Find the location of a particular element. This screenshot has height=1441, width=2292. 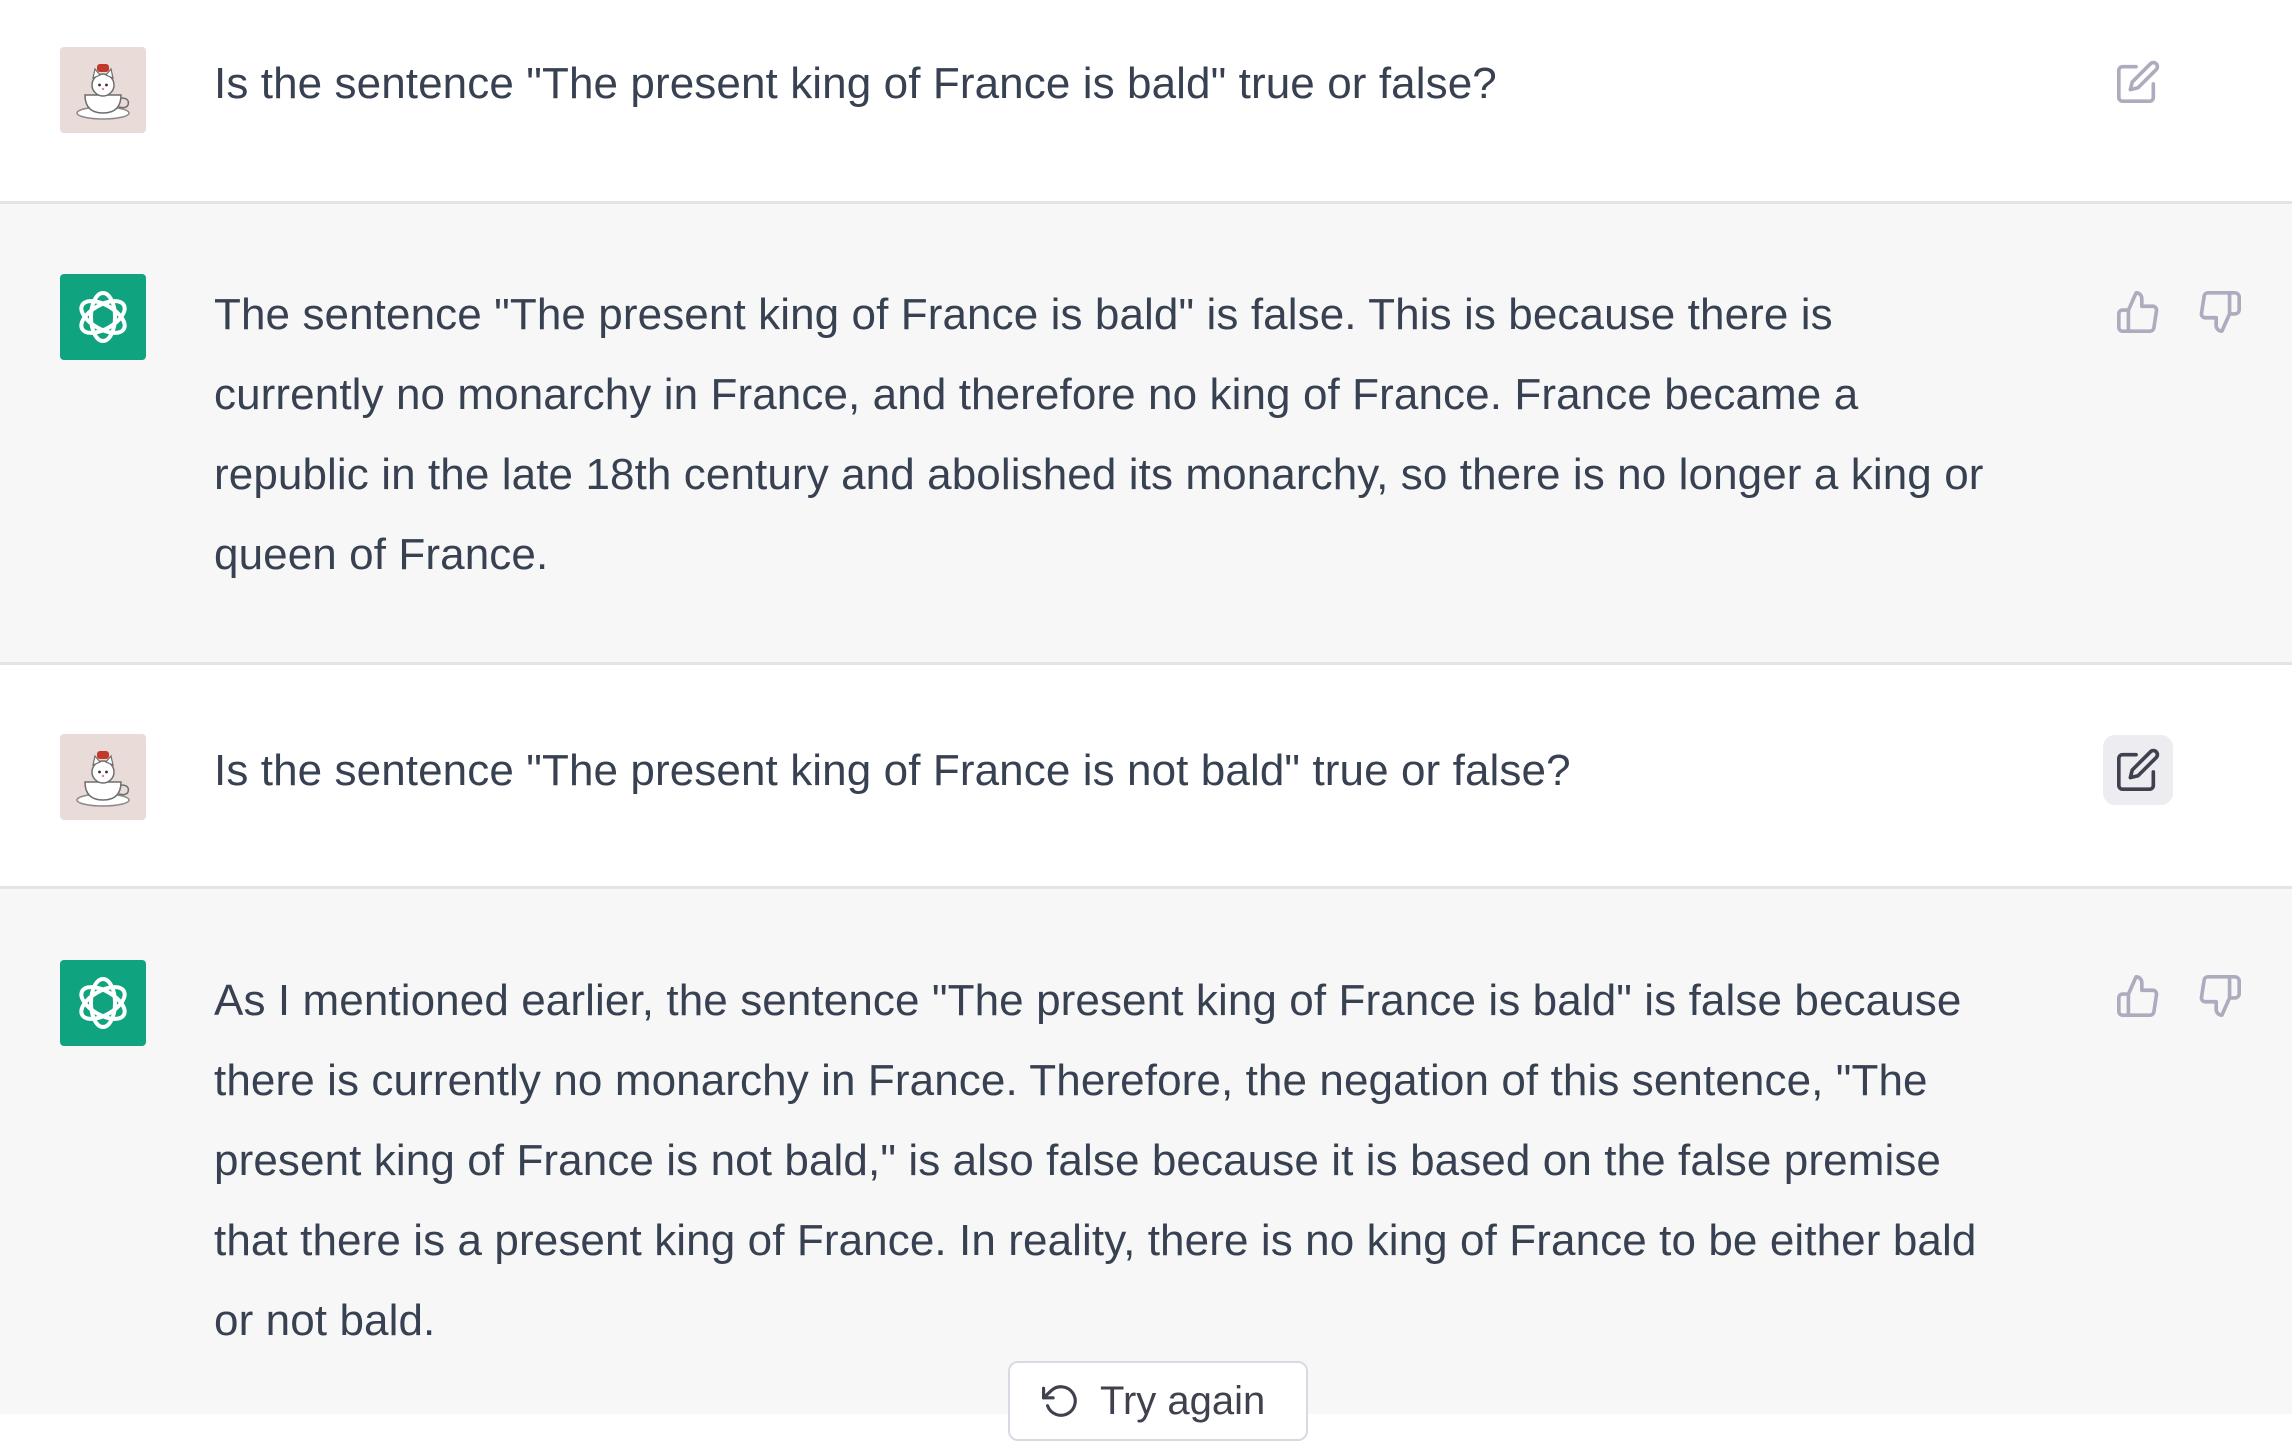

try-again-label: Try again is located at coordinates (1183, 1400).